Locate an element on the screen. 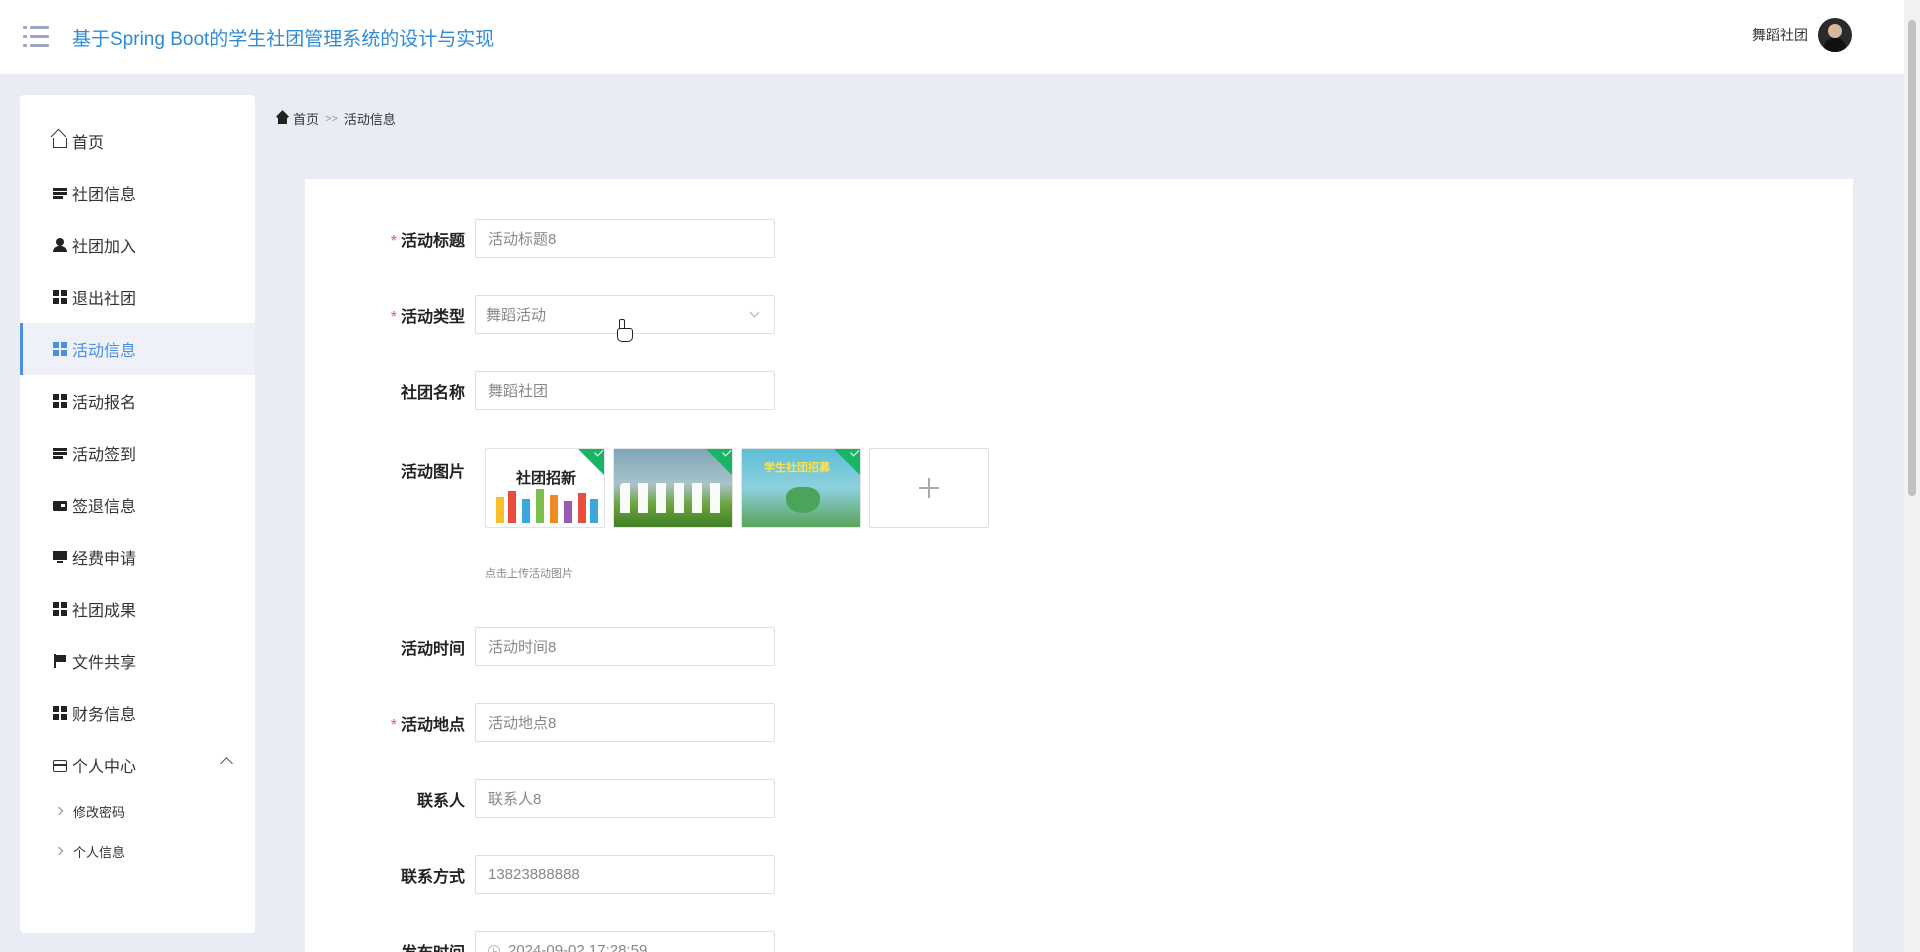 The width and height of the screenshot is (1920, 952). sidebar-item-label: 签退信息 is located at coordinates (104, 507).